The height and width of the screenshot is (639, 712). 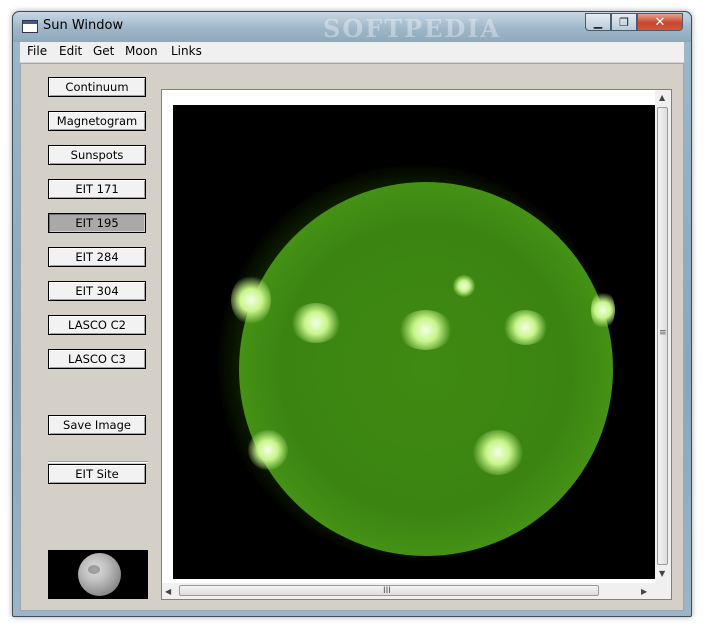 What do you see at coordinates (97, 189) in the screenshot?
I see `eit-171-button: EIT 171` at bounding box center [97, 189].